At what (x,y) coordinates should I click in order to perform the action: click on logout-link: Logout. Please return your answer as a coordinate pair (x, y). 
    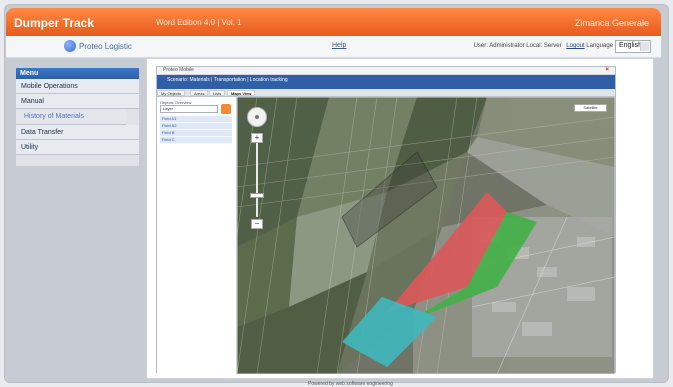
    Looking at the image, I should click on (575, 46).